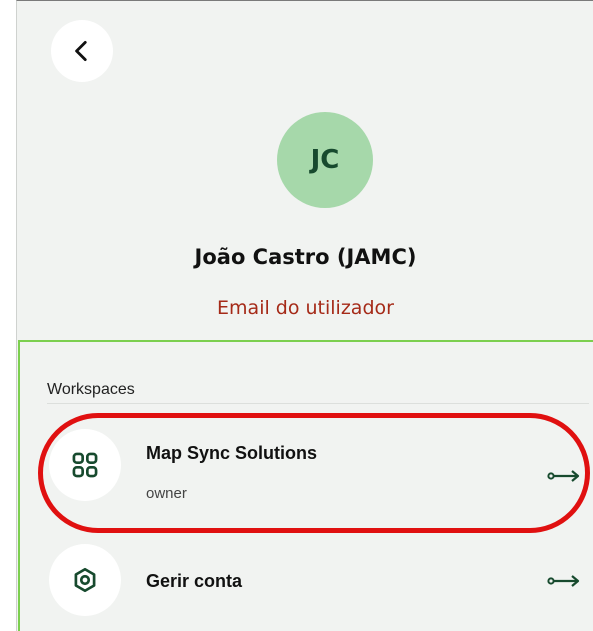 The width and height of the screenshot is (593, 631). I want to click on back-button, so click(82, 51).